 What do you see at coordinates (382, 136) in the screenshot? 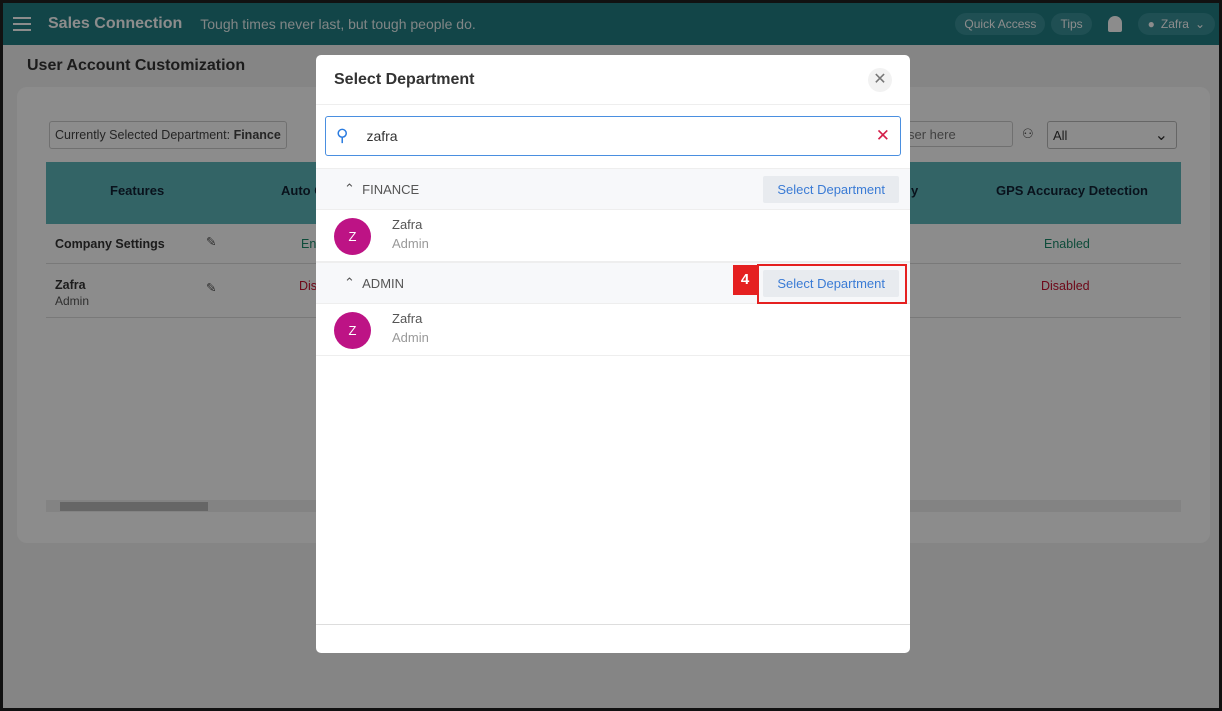
I see `search-value: zafra` at bounding box center [382, 136].